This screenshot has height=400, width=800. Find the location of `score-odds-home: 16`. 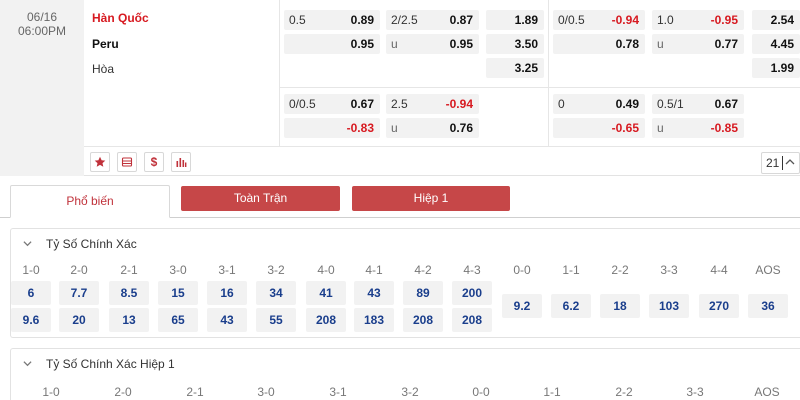

score-odds-home: 16 is located at coordinates (227, 293).